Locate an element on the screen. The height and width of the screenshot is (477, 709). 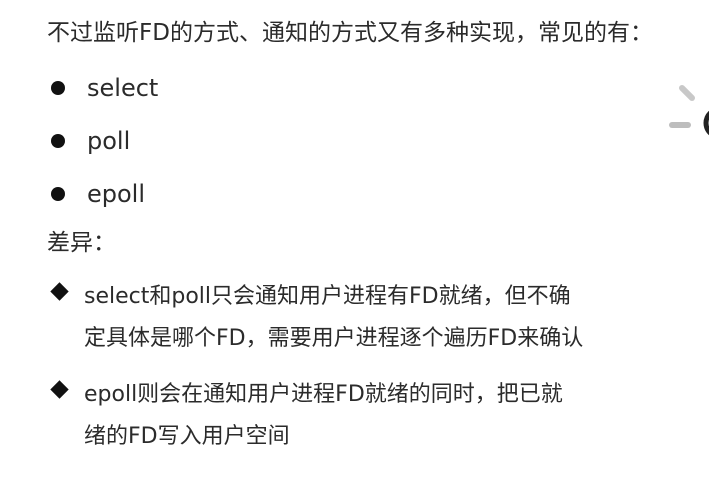
list-item-poll: poll is located at coordinates (88, 141).